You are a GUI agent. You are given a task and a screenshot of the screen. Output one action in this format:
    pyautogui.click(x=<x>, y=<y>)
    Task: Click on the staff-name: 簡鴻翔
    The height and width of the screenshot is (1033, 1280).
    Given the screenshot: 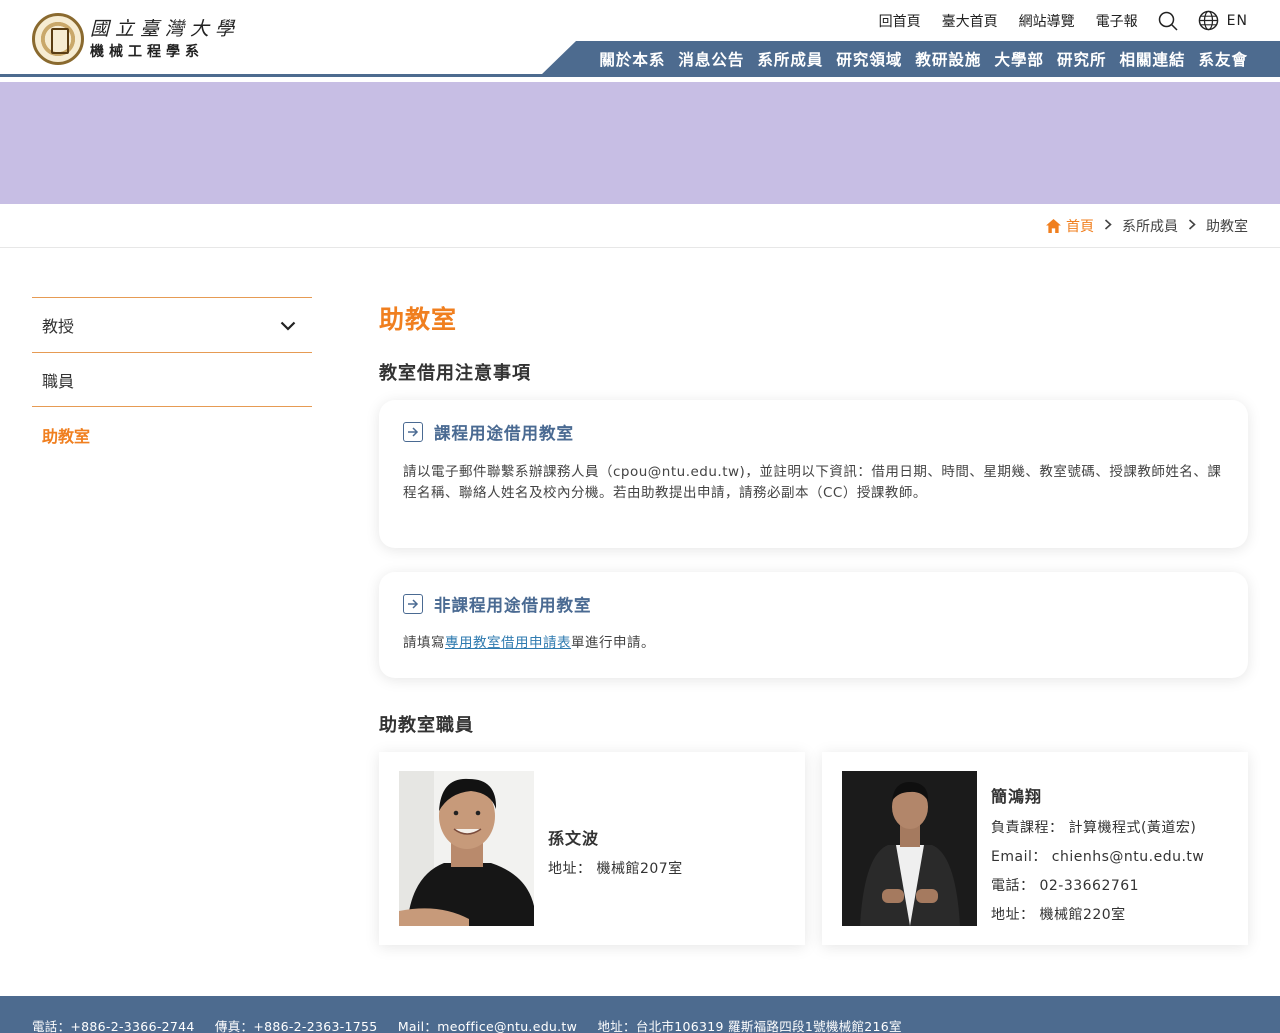 What is the action you would take?
    pyautogui.click(x=1017, y=796)
    